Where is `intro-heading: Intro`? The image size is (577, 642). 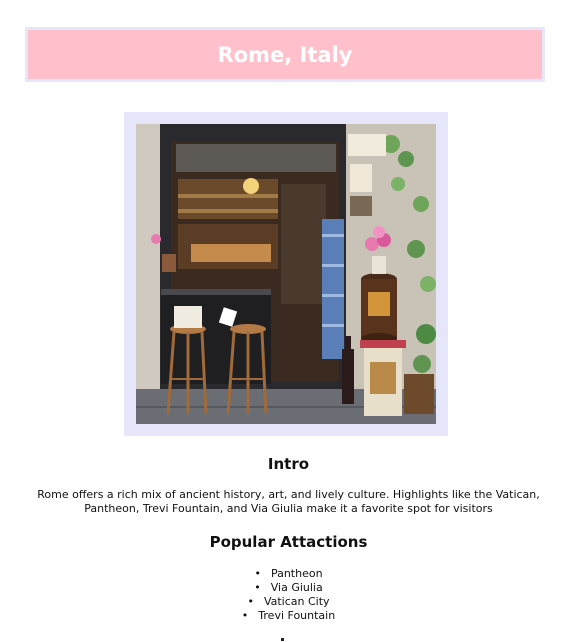
intro-heading: Intro is located at coordinates (288, 464).